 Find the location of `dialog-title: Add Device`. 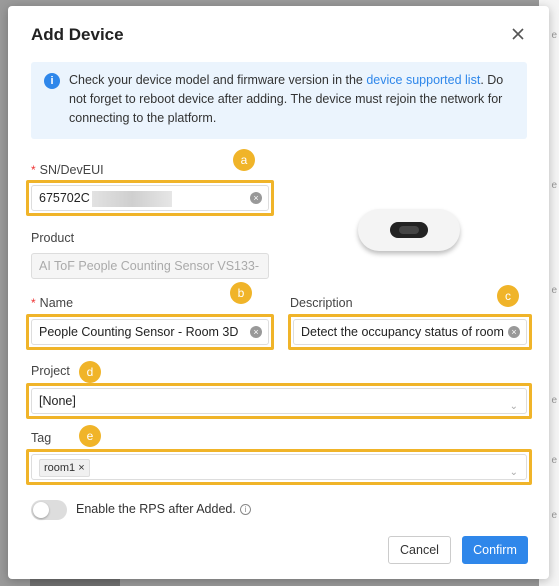

dialog-title: Add Device is located at coordinates (77, 34).